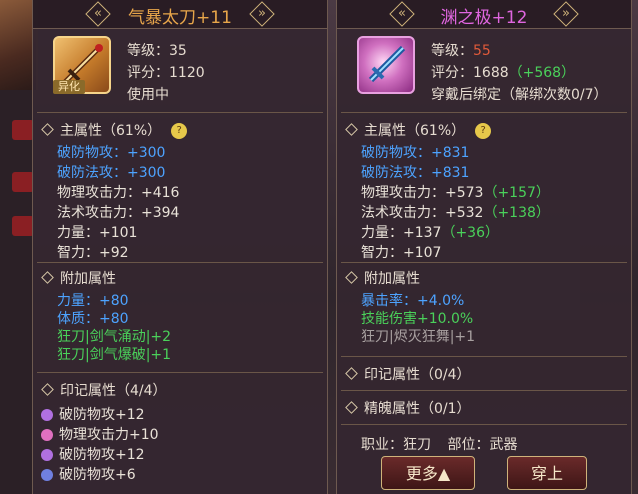 The image size is (638, 494). I want to click on more-button: 更多▲, so click(428, 473).